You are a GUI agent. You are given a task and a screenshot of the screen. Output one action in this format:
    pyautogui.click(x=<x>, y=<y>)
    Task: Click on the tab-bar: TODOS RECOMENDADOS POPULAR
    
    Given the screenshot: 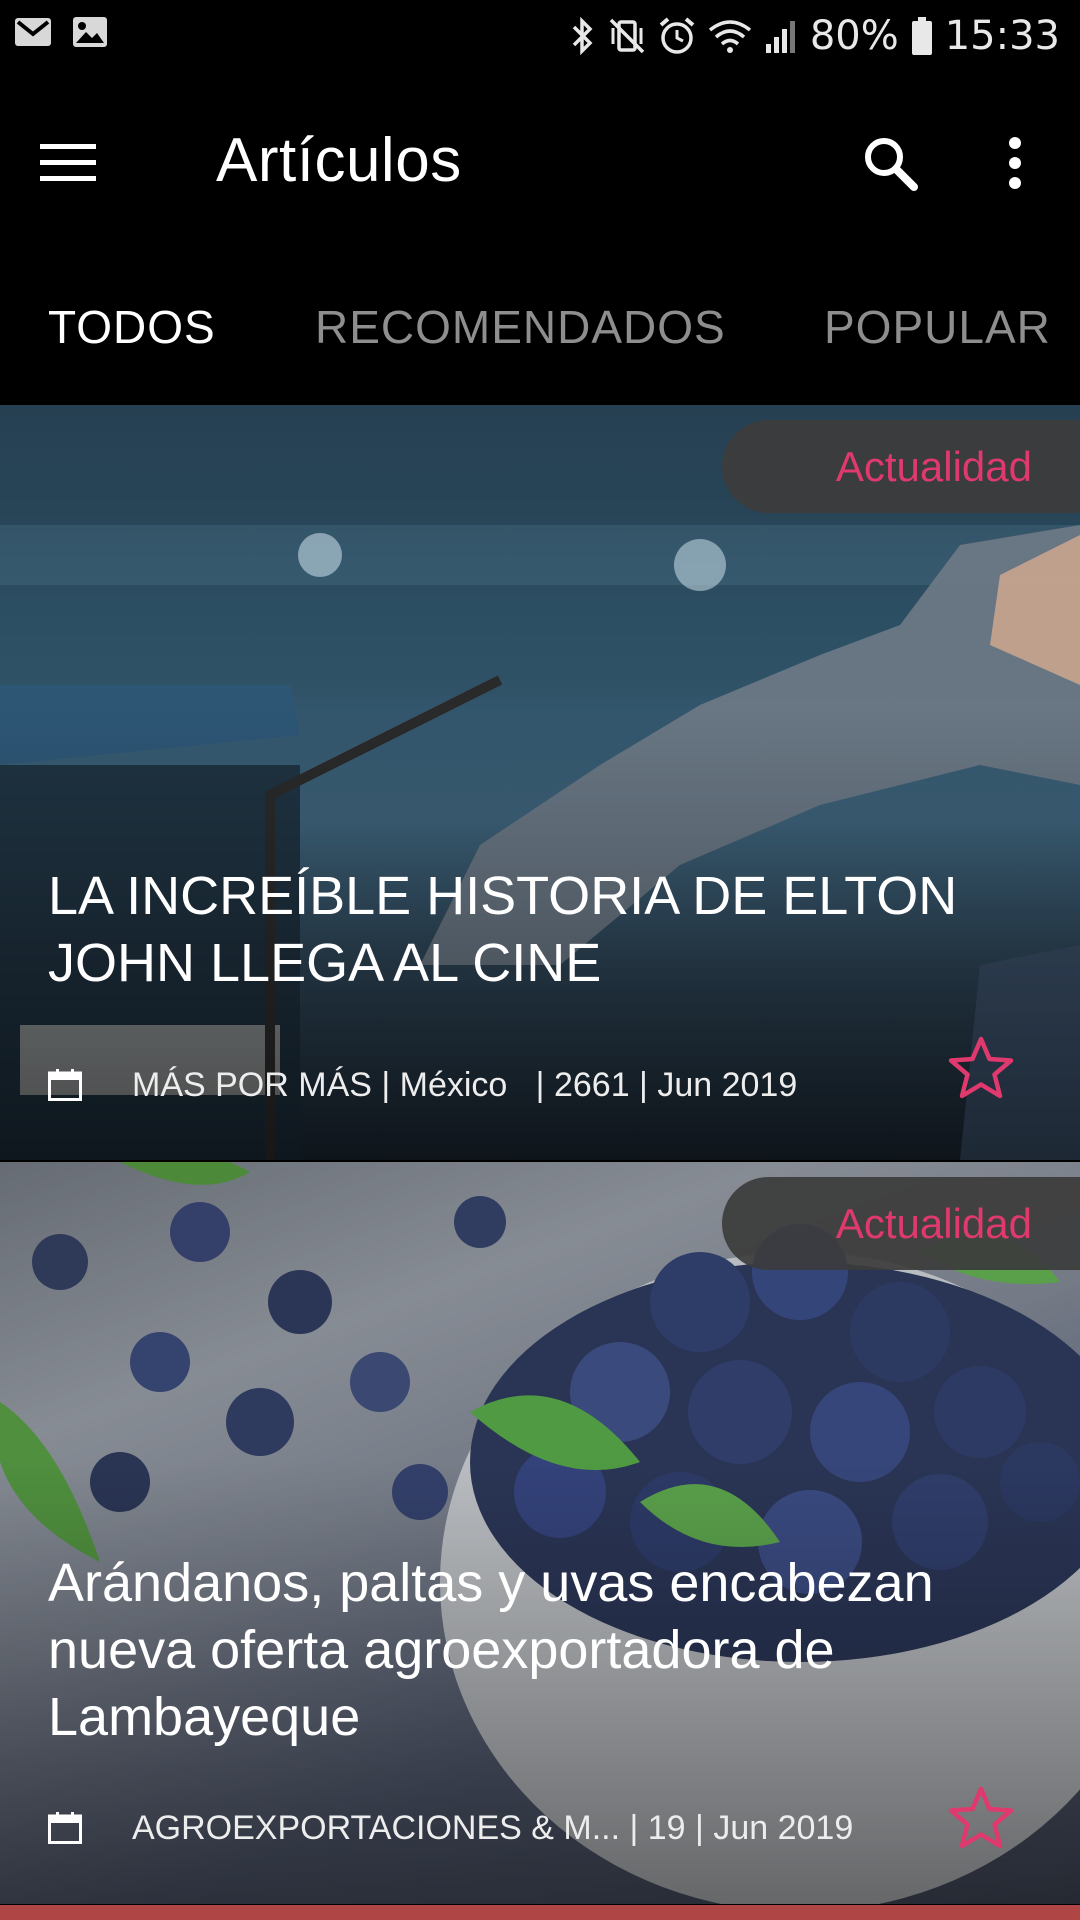 What is the action you would take?
    pyautogui.click(x=540, y=327)
    